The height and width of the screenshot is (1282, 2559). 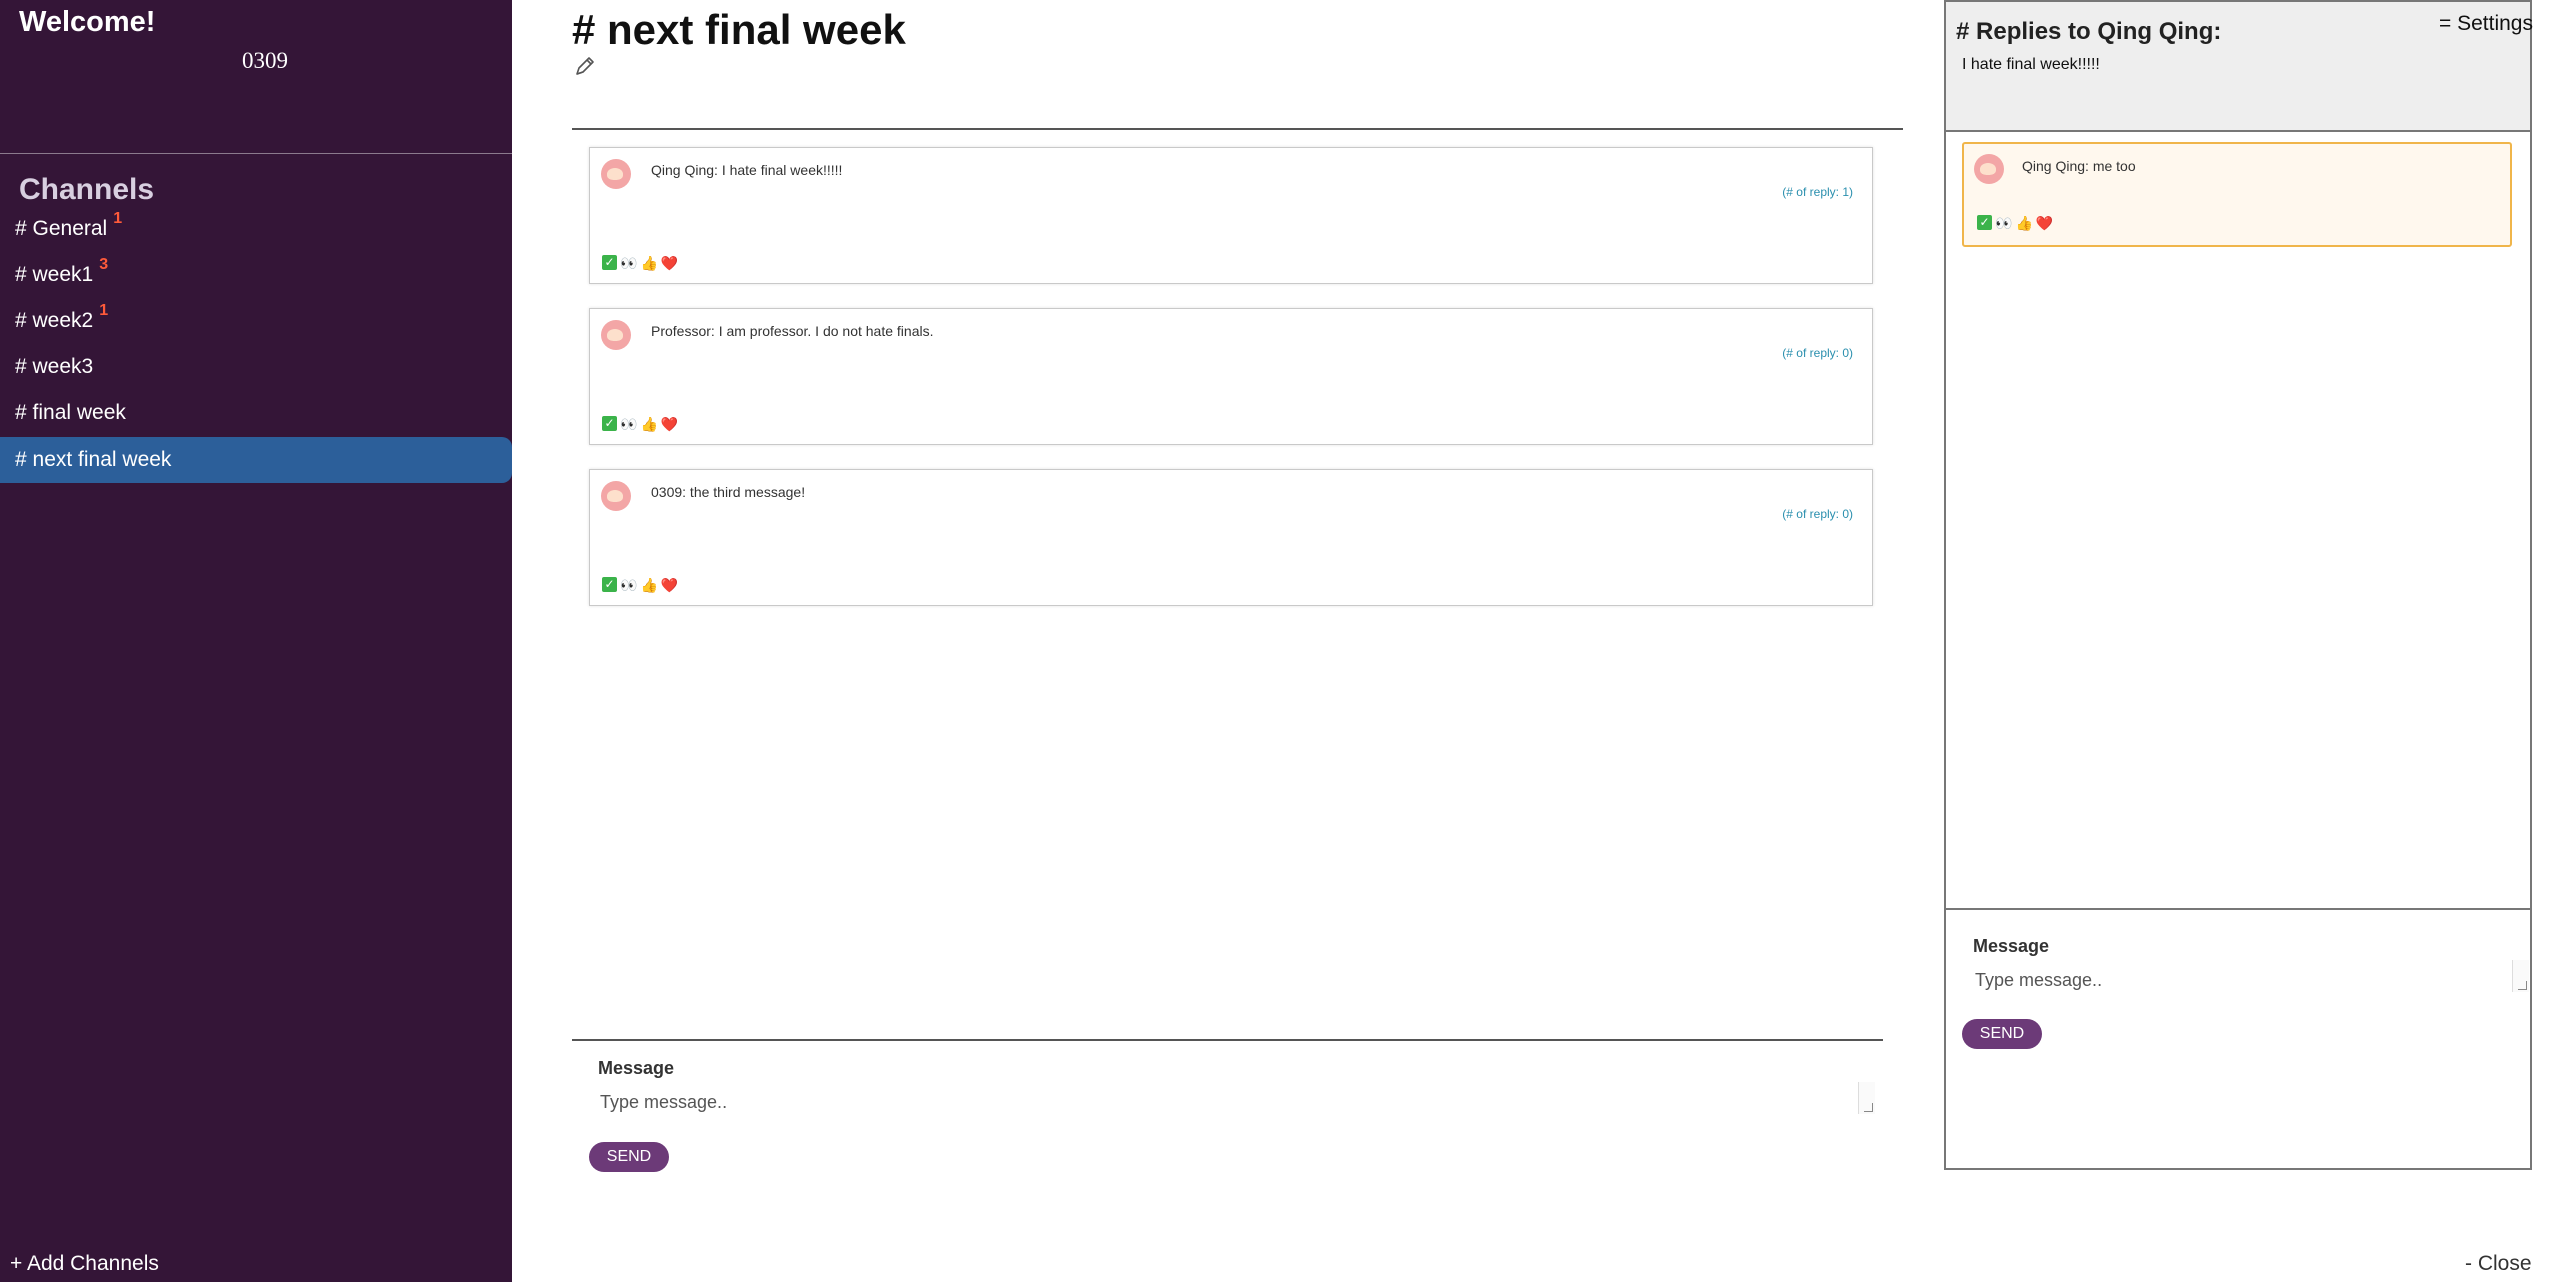 I want to click on channels-heading: Channels, so click(x=87, y=189).